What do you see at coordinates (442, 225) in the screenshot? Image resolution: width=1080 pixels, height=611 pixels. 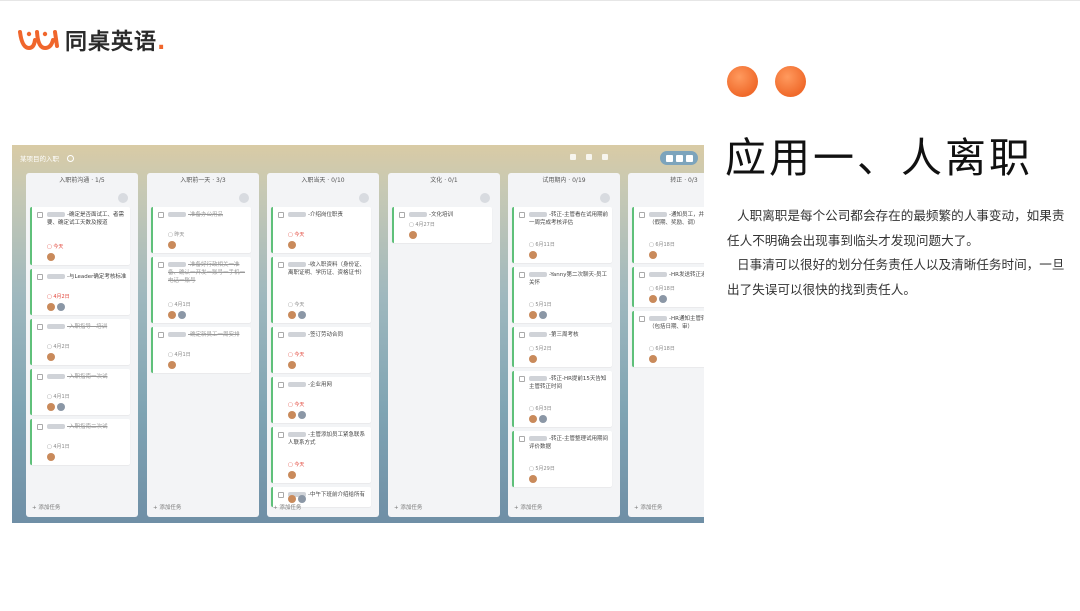 I see `task-card: -文化培训 ▢ 4月27日` at bounding box center [442, 225].